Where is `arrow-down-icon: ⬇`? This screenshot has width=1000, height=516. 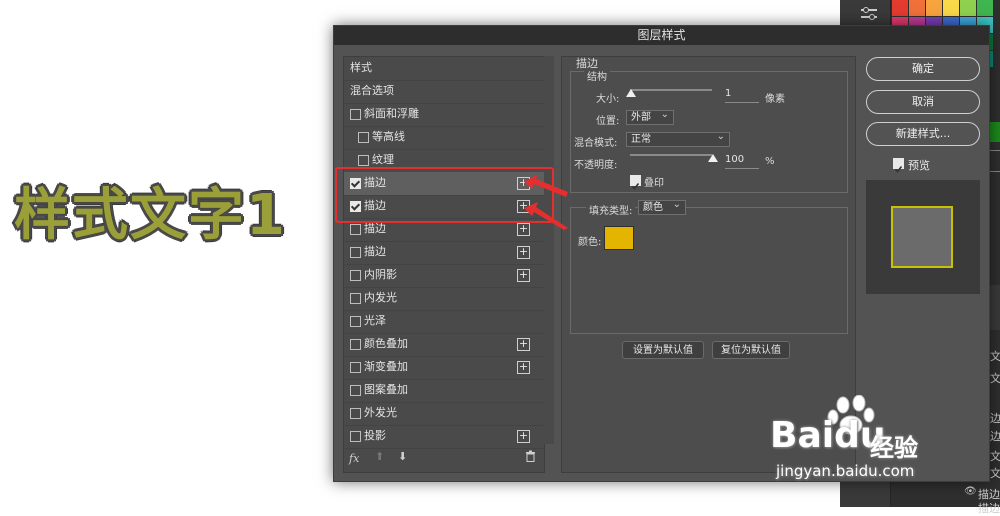 arrow-down-icon: ⬇ is located at coordinates (402, 456).